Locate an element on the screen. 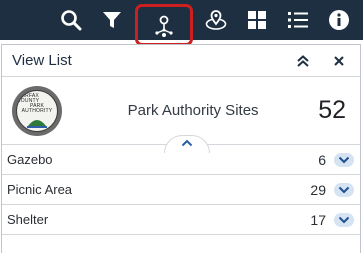 The height and width of the screenshot is (253, 363). list-item-label: Shelter is located at coordinates (28, 219).